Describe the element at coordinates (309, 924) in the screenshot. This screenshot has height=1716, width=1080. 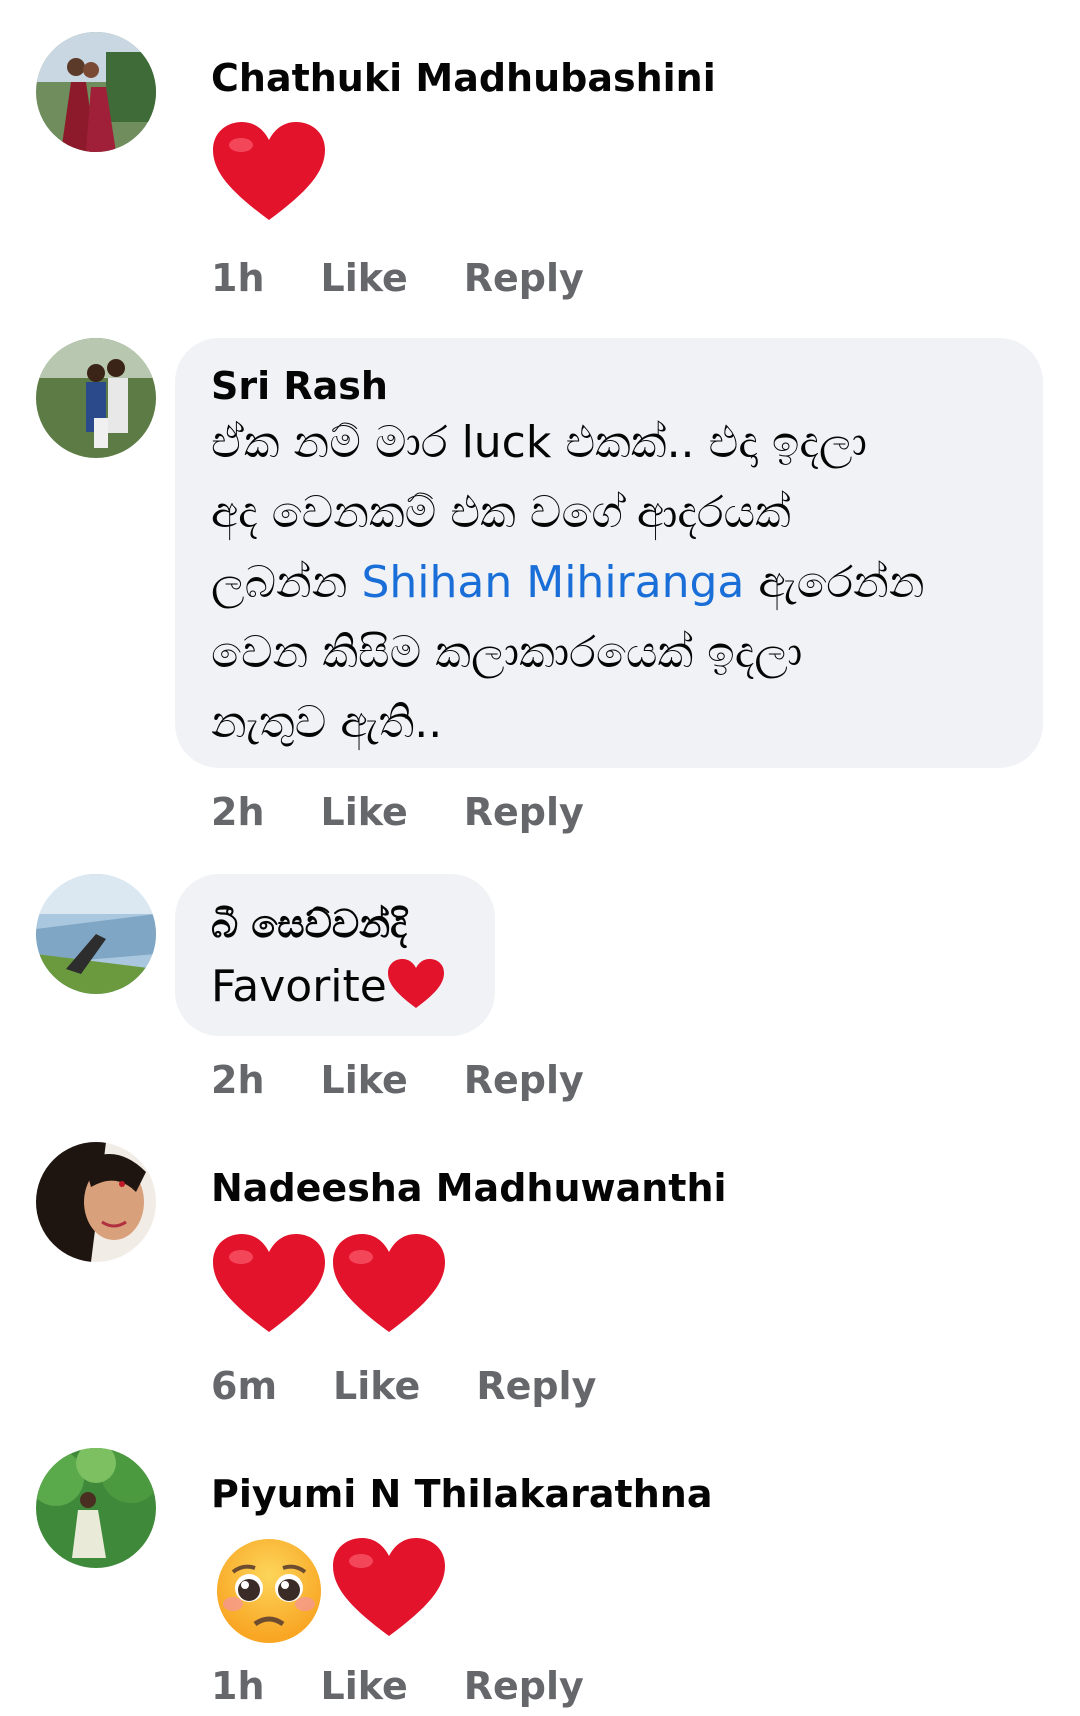
I see `commenter-name: බී සෙව්වන්දි` at that location.